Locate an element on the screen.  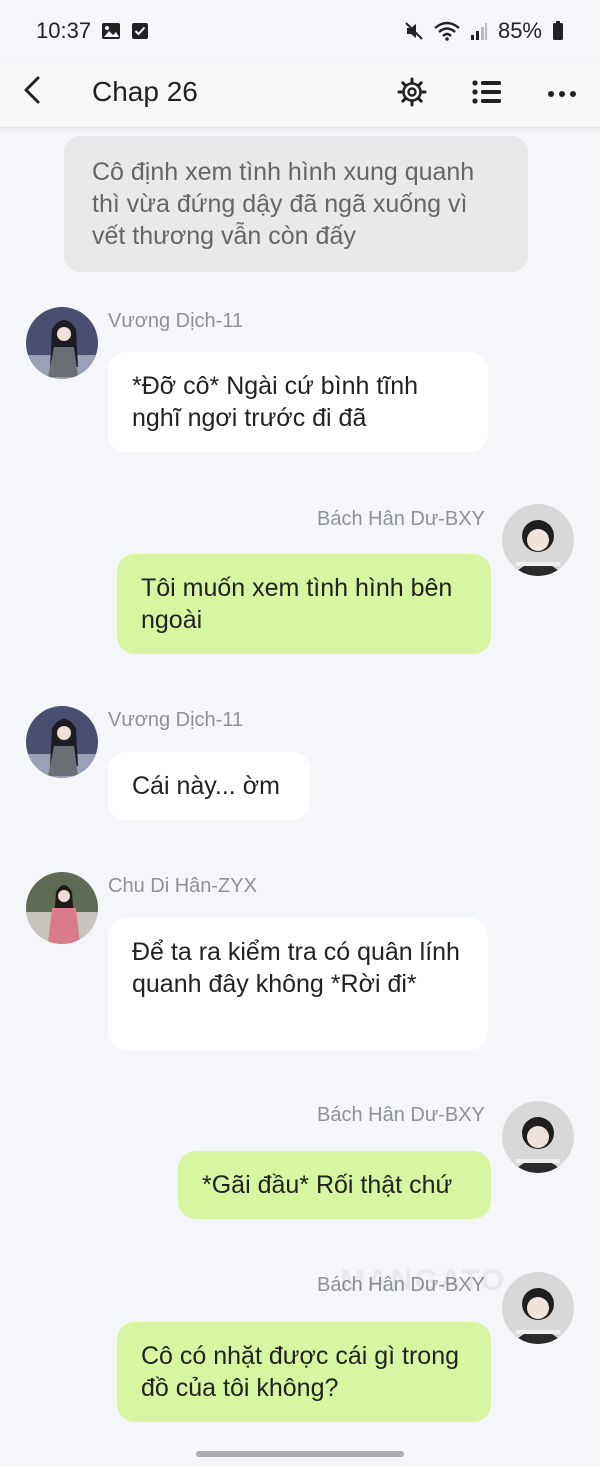
message-bubble: *Gãi đầu* Rối thật chứ is located at coordinates (334, 1185).